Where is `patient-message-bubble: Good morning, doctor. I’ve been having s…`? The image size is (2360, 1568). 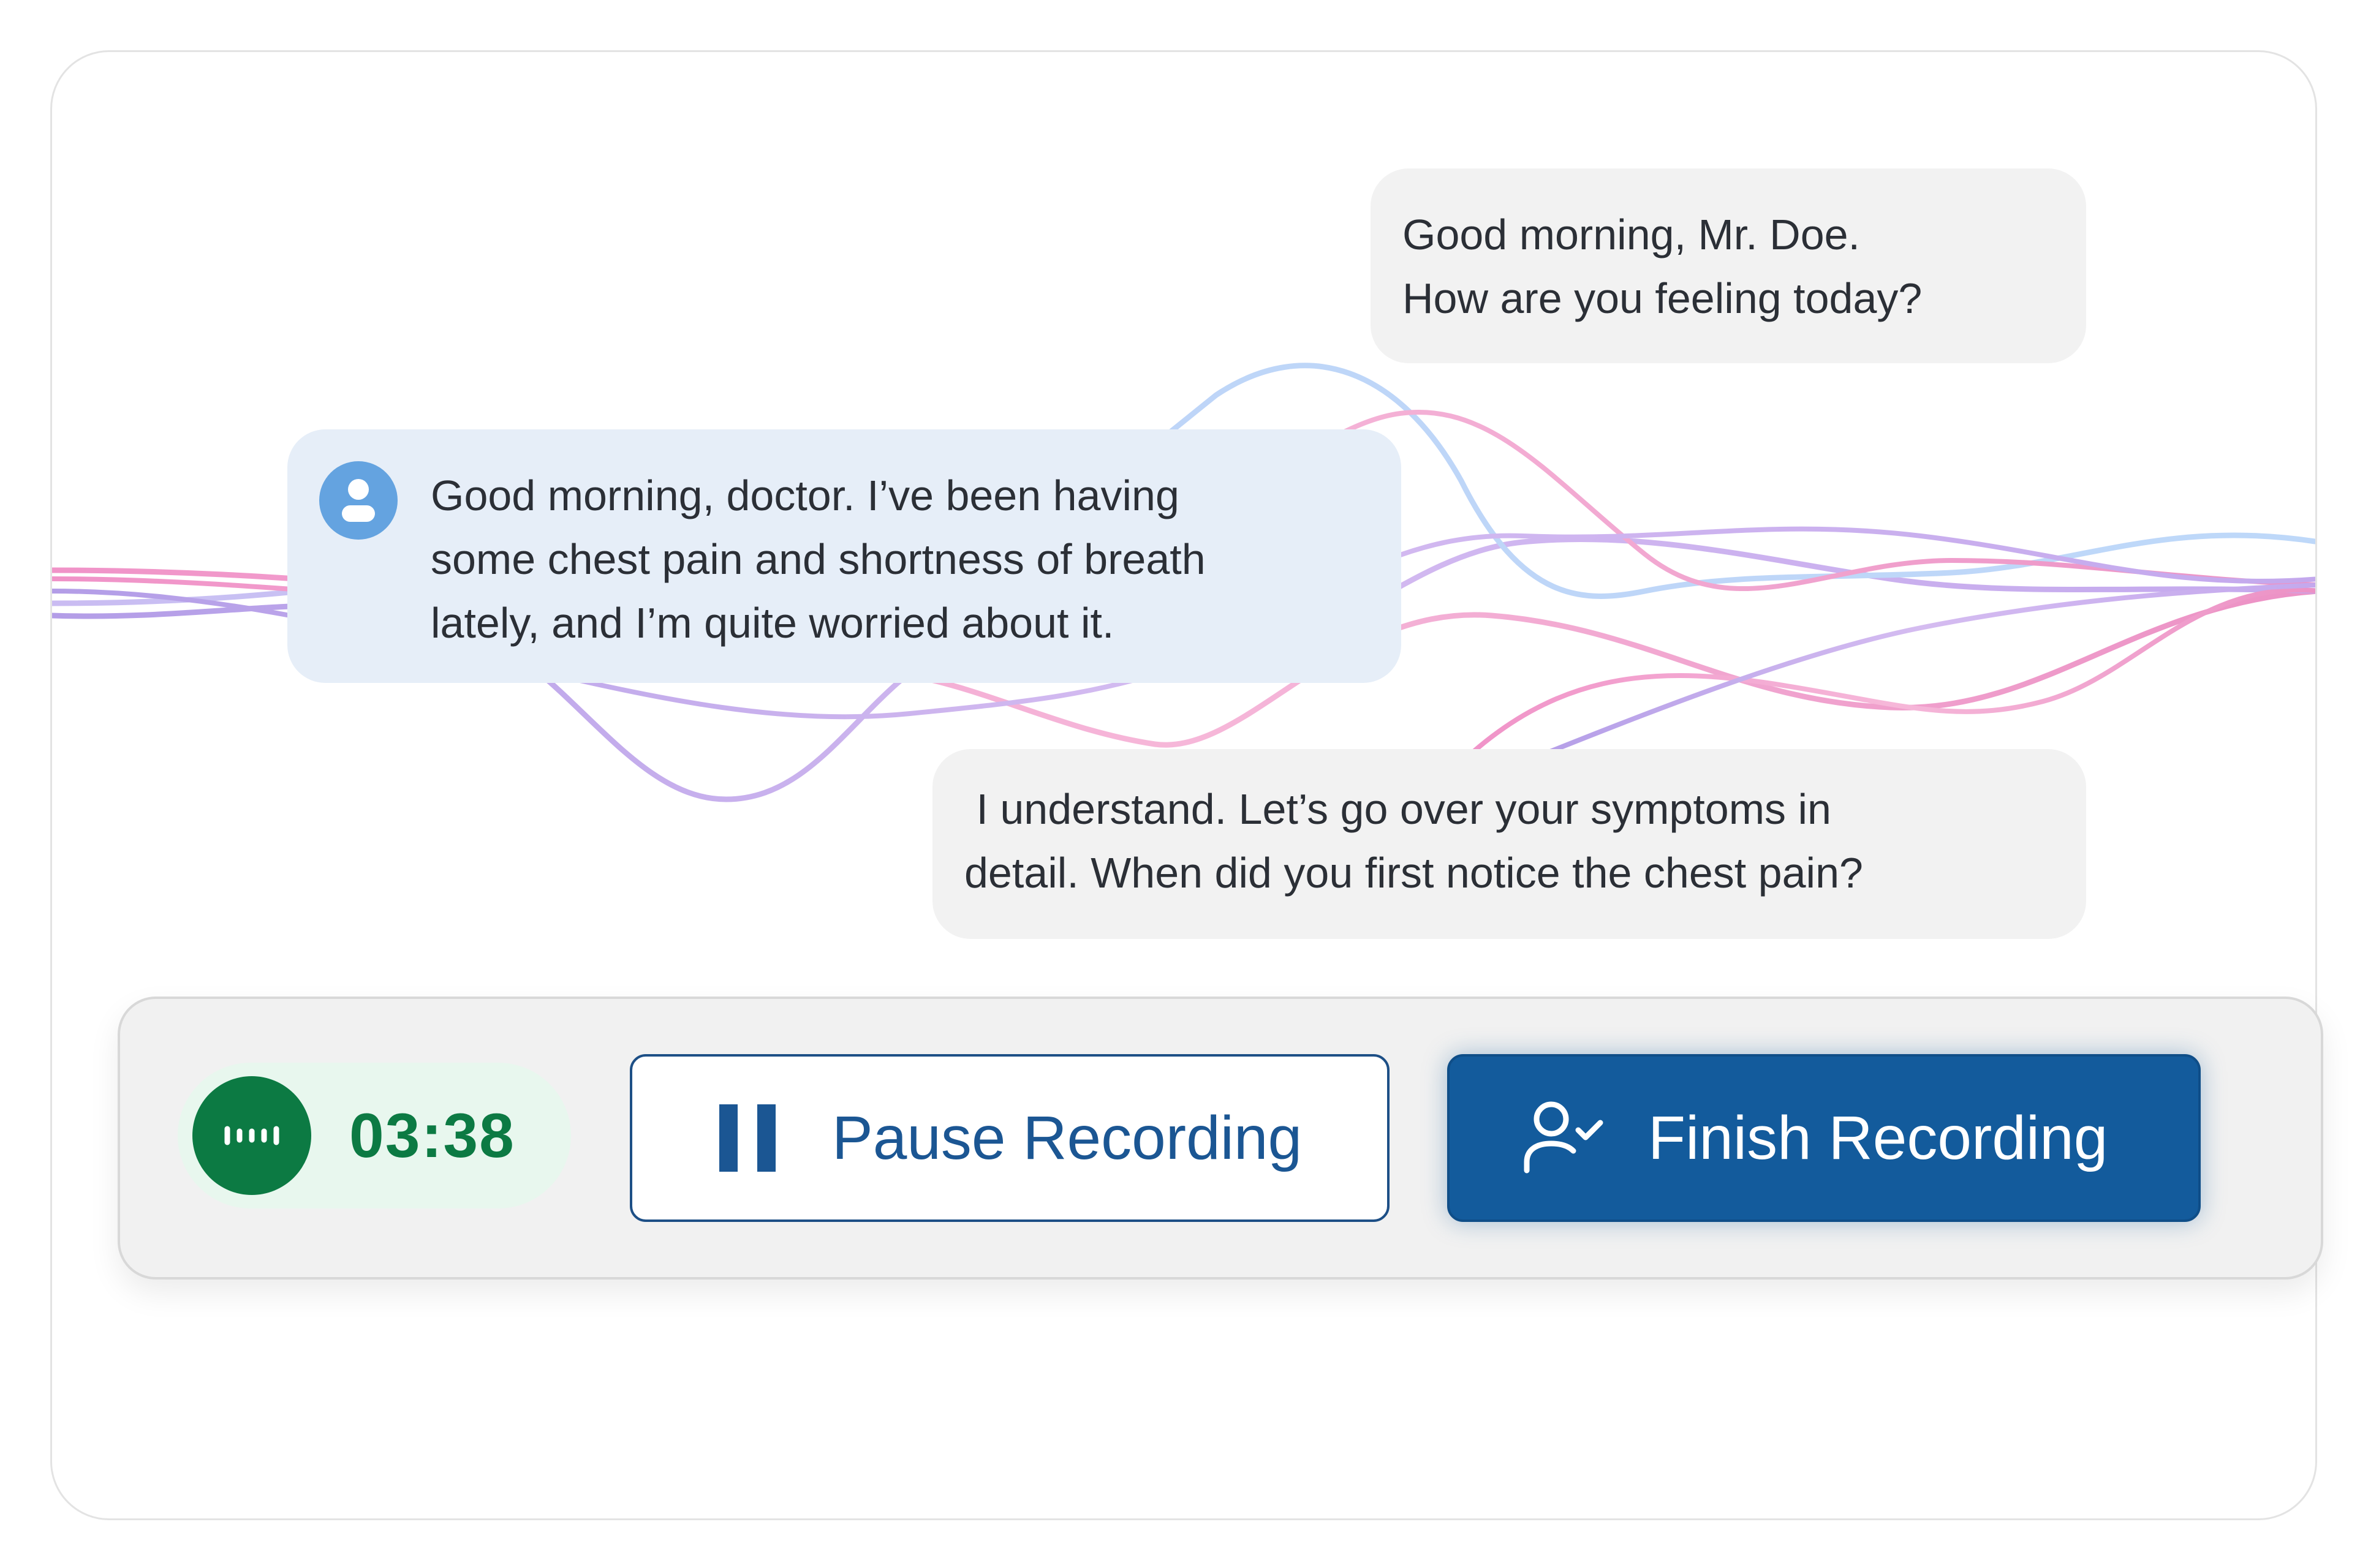 patient-message-bubble: Good morning, doctor. I’ve been having s… is located at coordinates (844, 556).